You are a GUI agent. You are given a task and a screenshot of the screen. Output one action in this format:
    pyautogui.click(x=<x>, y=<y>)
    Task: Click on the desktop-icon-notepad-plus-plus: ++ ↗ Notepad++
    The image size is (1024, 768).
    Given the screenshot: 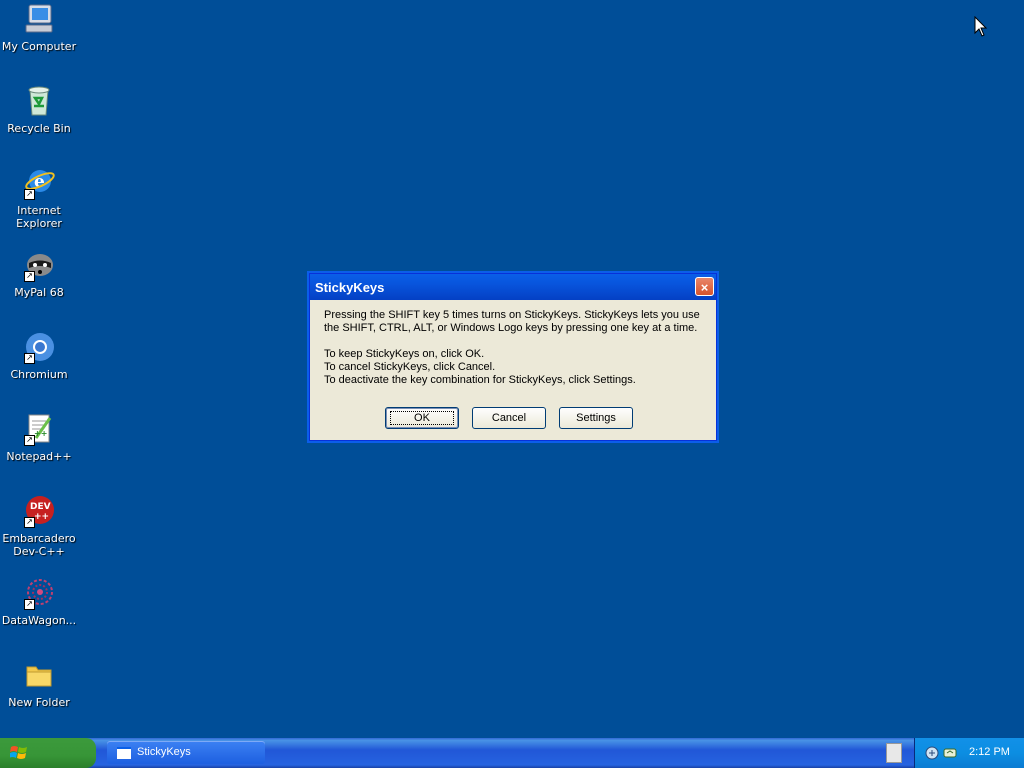 What is the action you would take?
    pyautogui.click(x=39, y=437)
    